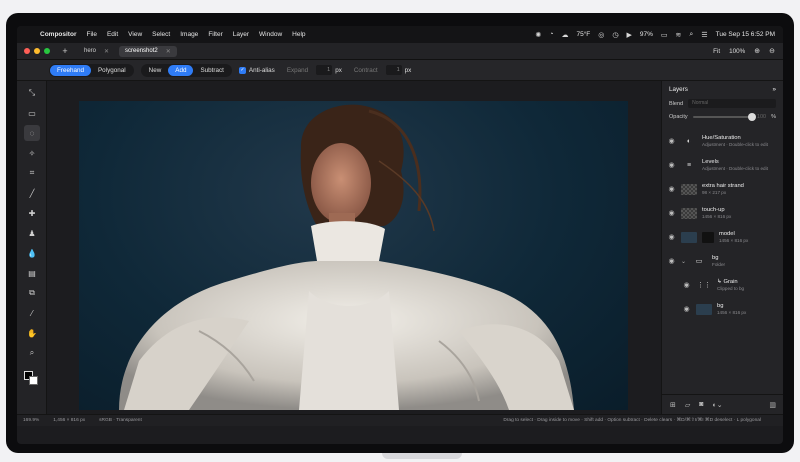 This screenshot has height=462, width=800. What do you see at coordinates (297, 70) in the screenshot?
I see `expand-button: Expand` at bounding box center [297, 70].